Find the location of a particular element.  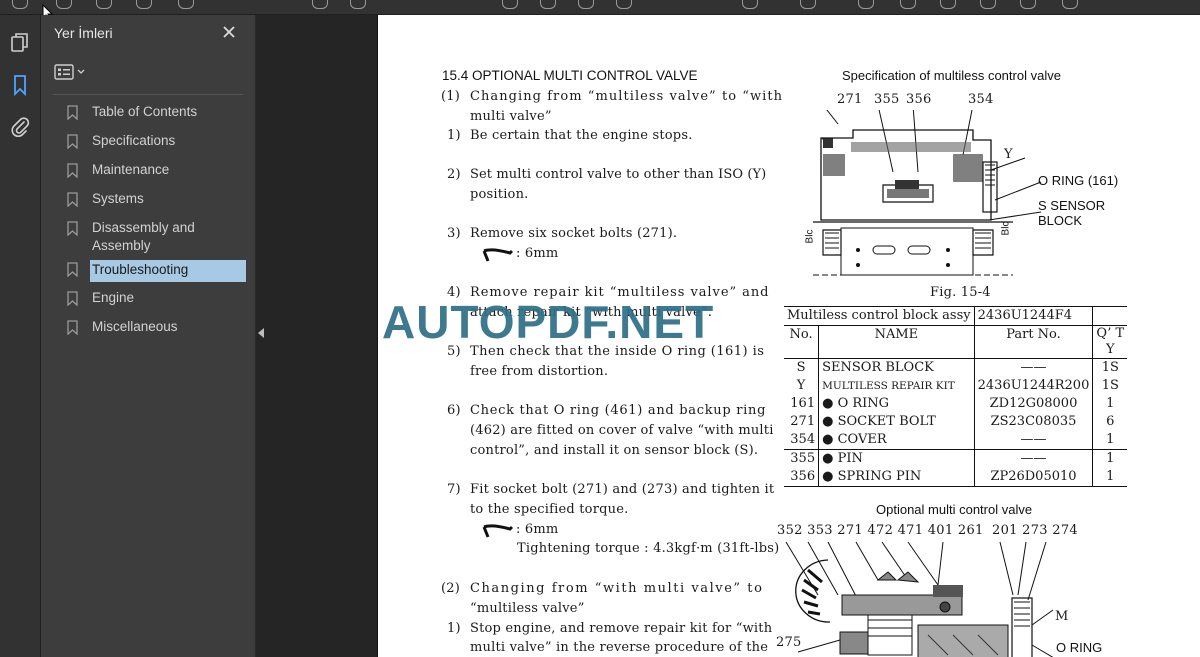

bookmark-label: Disassembly and Assembly is located at coordinates (143, 236).